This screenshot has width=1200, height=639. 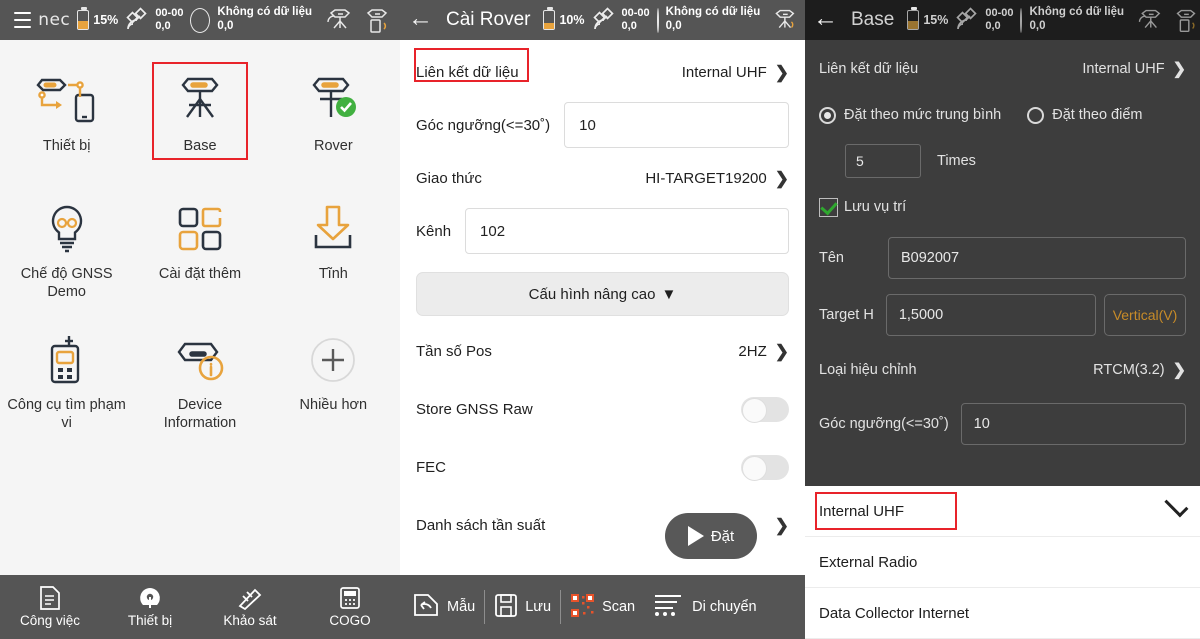 I want to click on move-list-icon, so click(x=669, y=607).